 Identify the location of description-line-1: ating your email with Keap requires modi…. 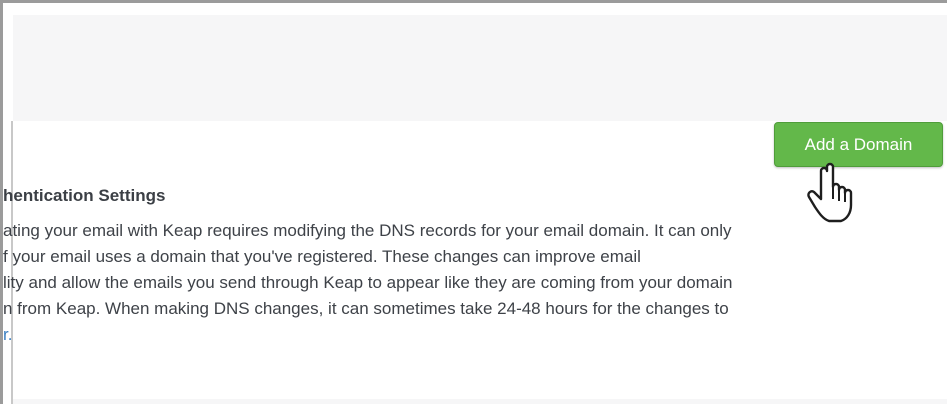
(367, 230).